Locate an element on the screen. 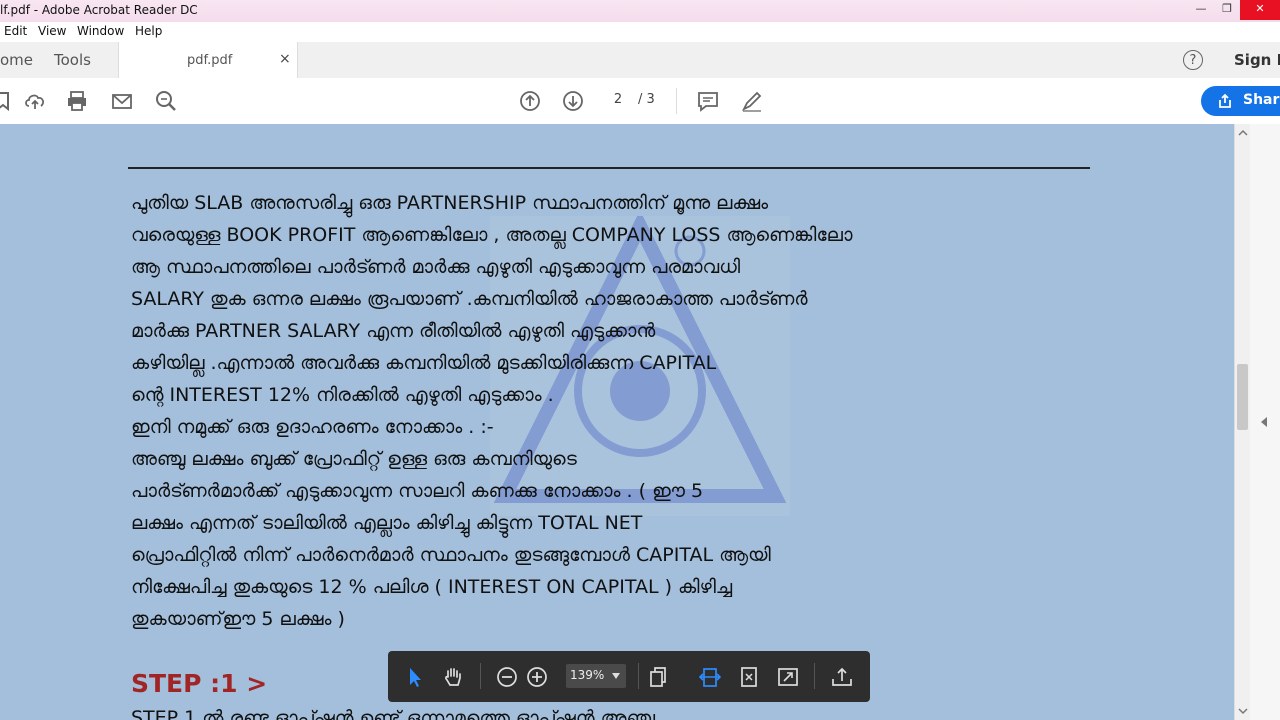 This screenshot has height=720, width=1280. zoom-out-icon is located at coordinates (507, 677).